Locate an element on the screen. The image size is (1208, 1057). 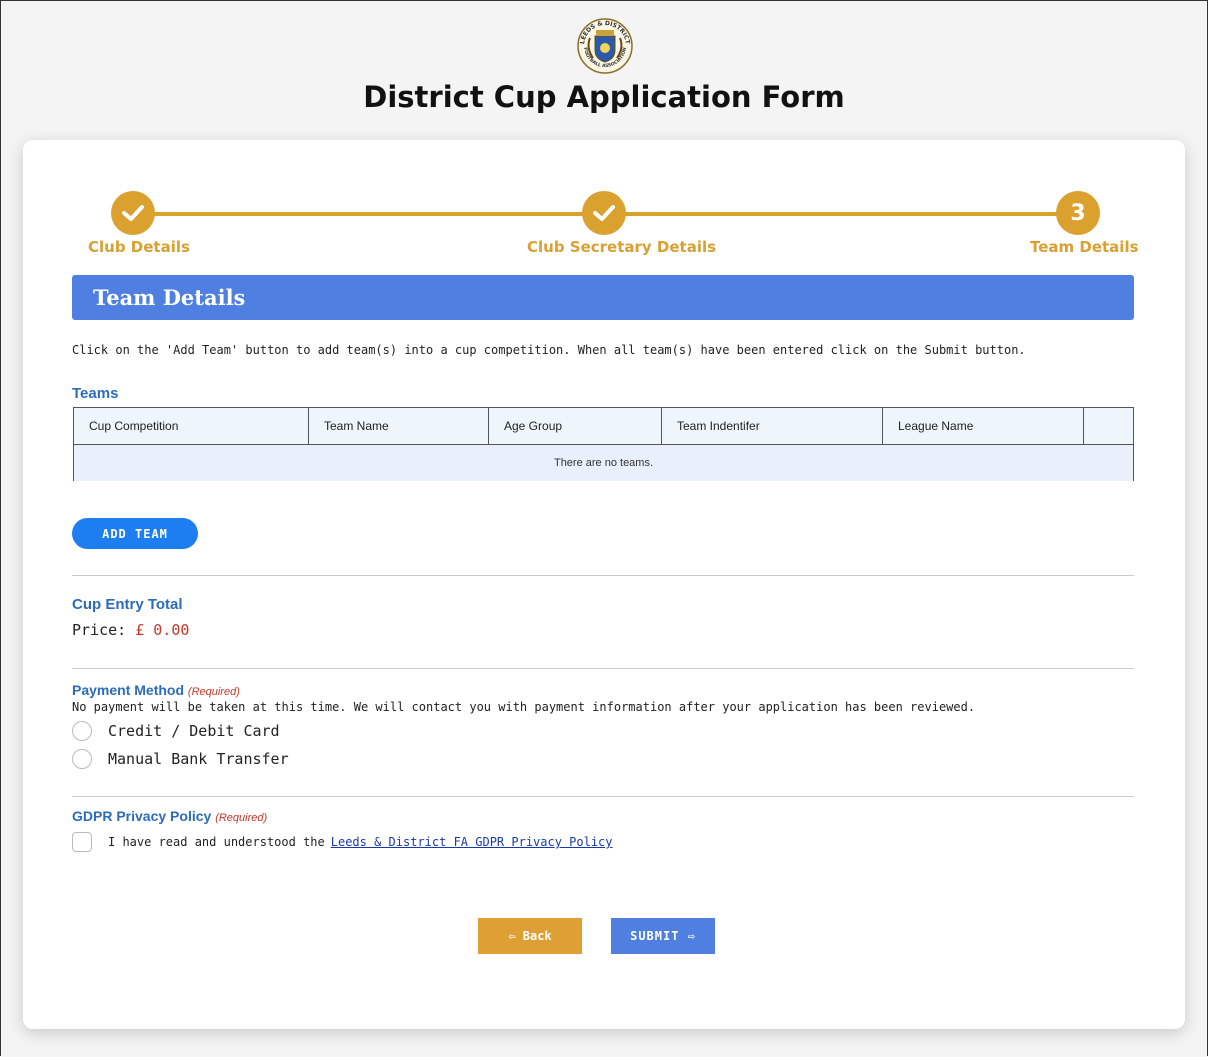
payment-method-heading: Payment Method (Required) is located at coordinates (156, 690).